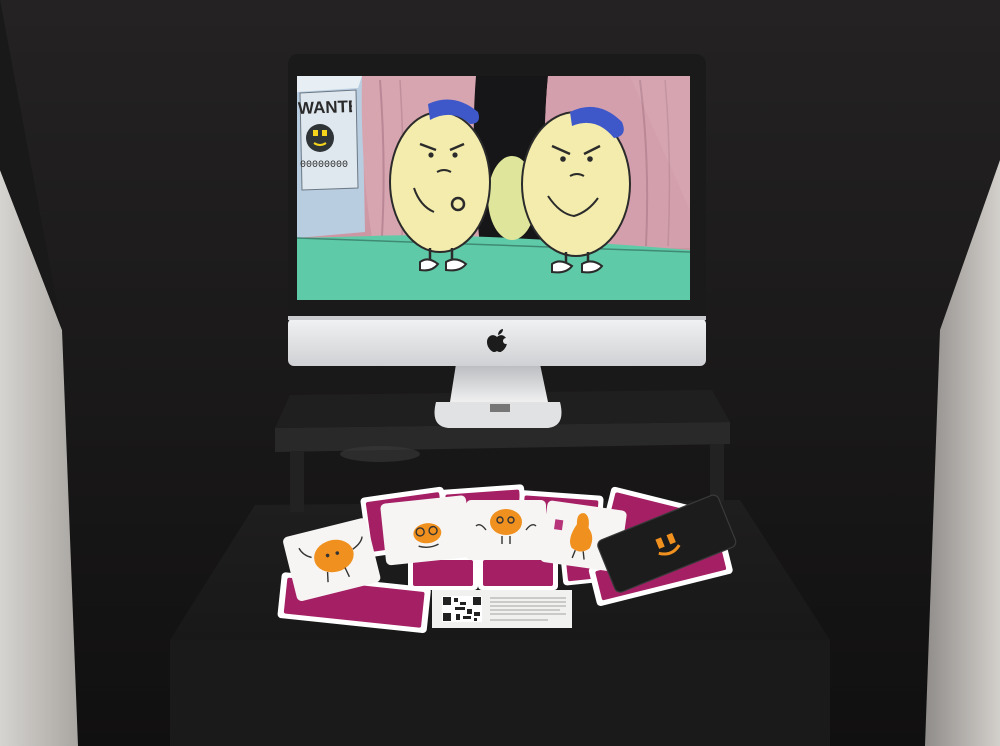  Describe the element at coordinates (499, 383) in the screenshot. I see `monitor-stand` at that location.